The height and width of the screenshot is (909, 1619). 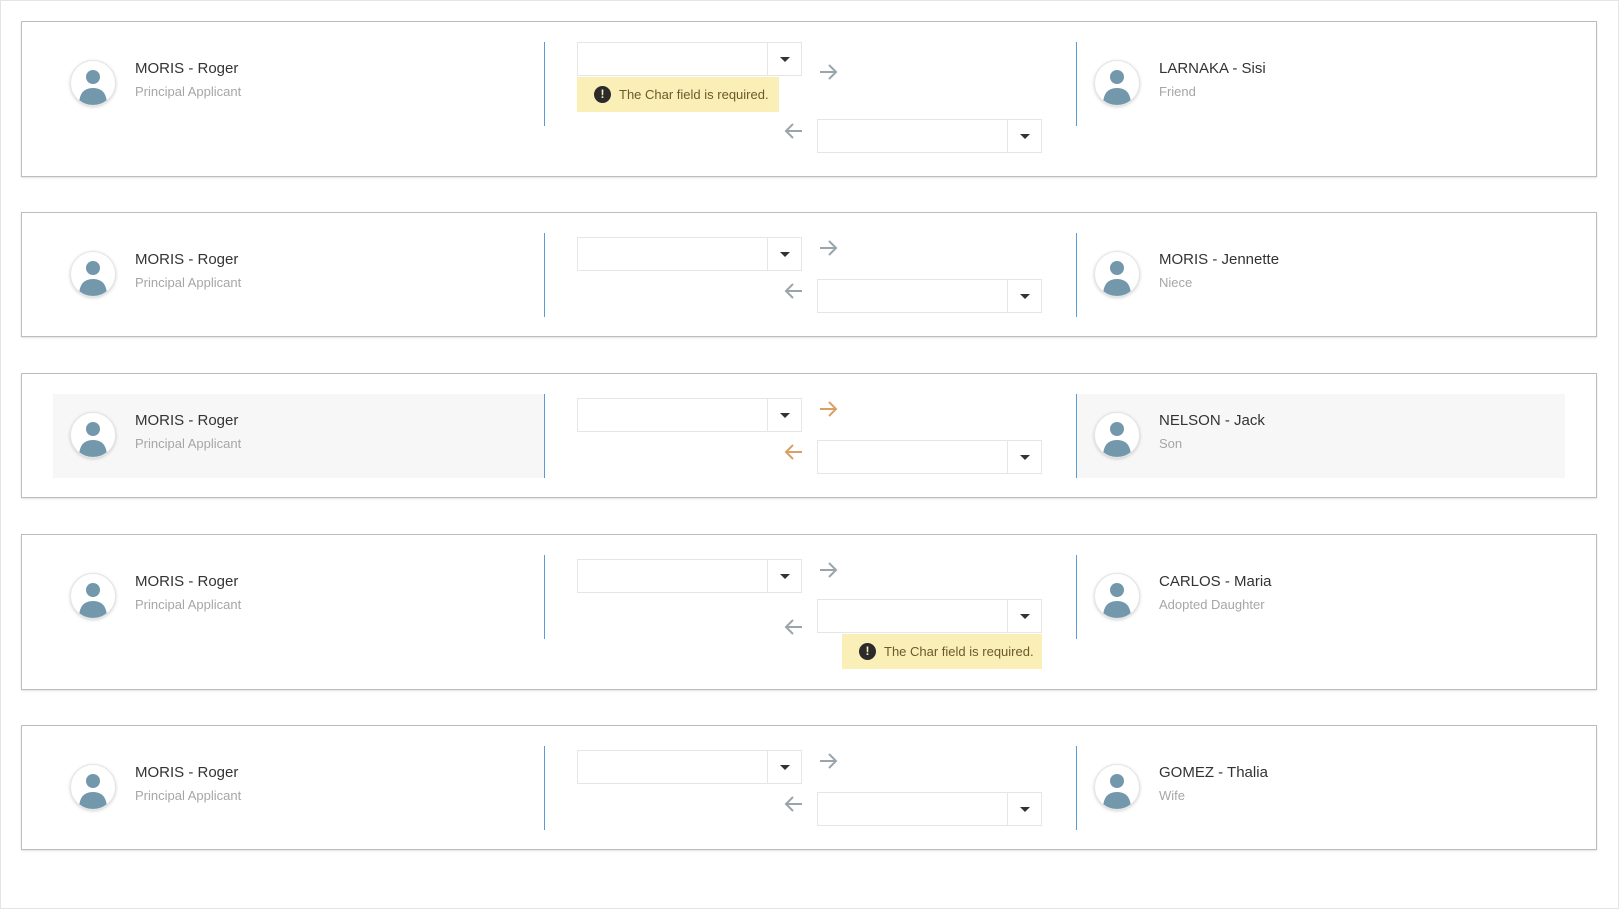 I want to click on person-role: Son, so click(x=1171, y=443).